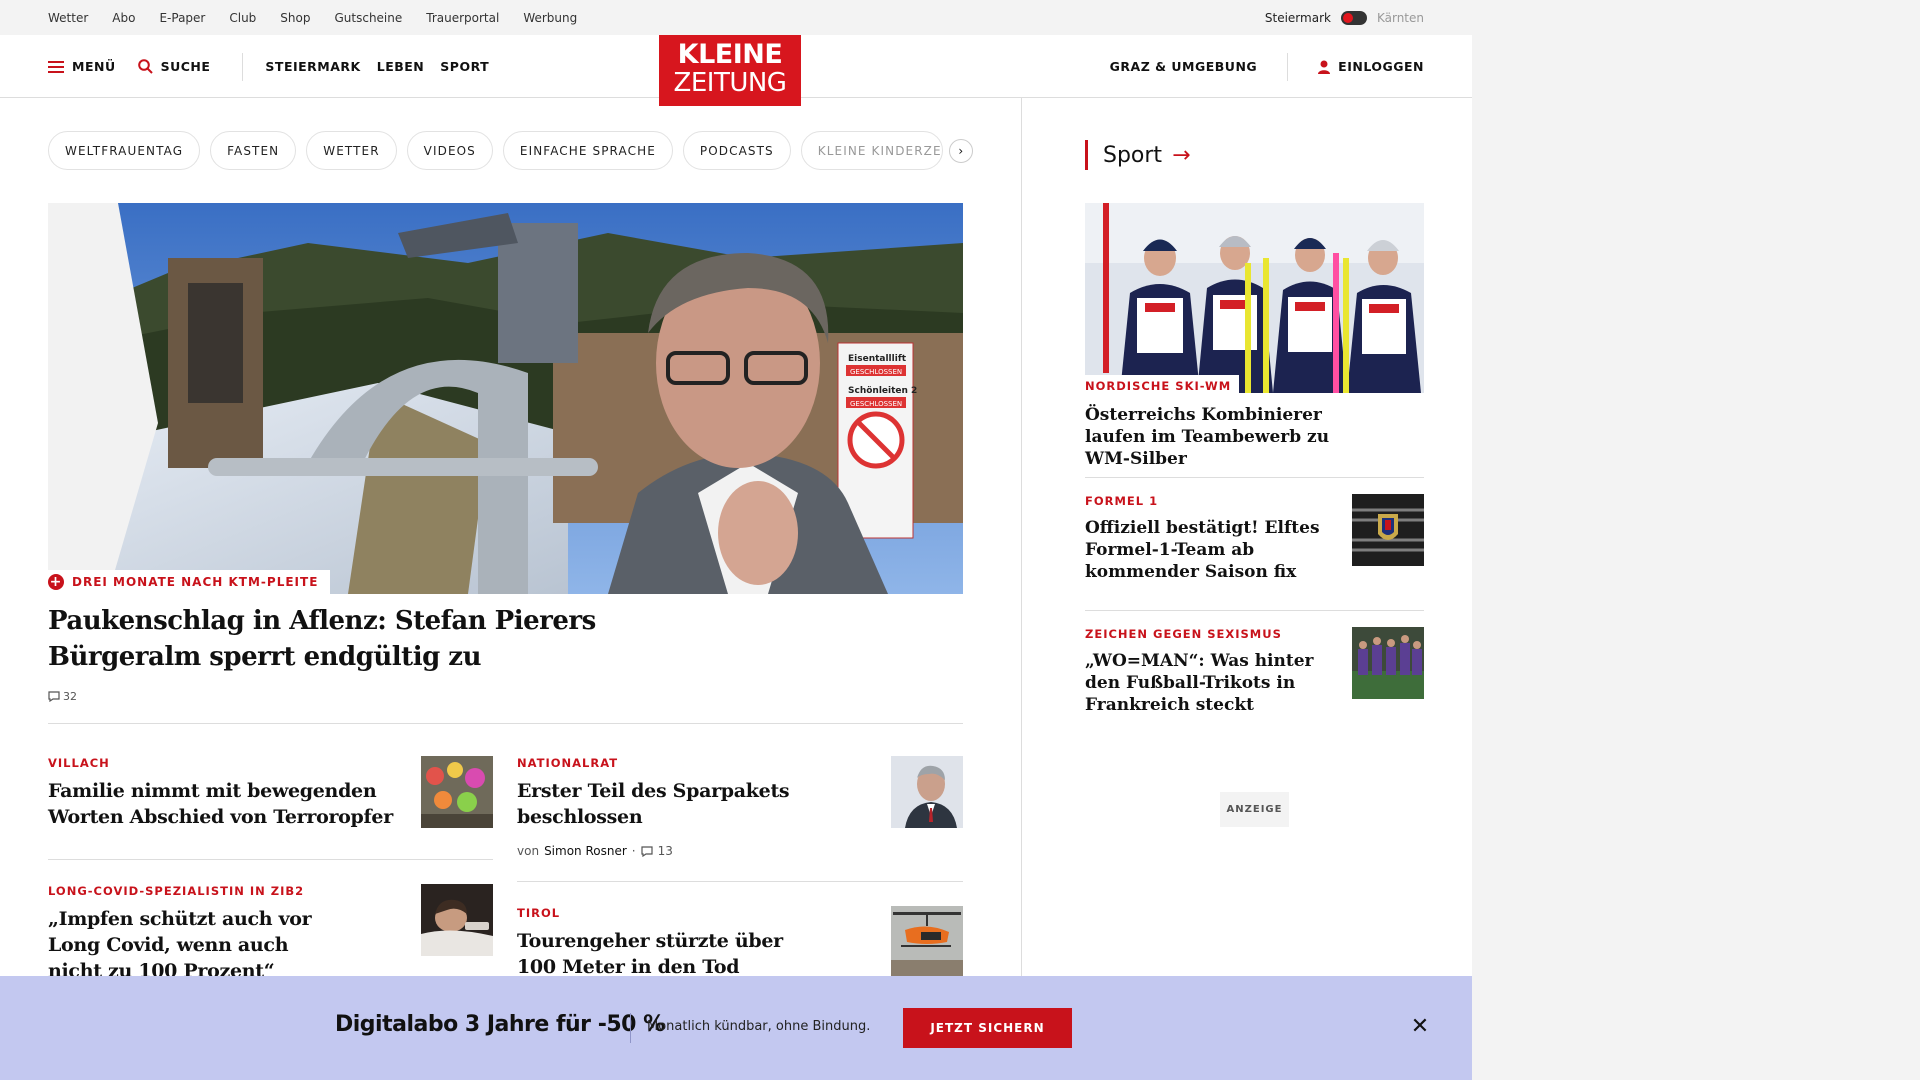 The height and width of the screenshot is (1080, 1920). What do you see at coordinates (500, 1024) in the screenshot?
I see `banner-title: Digitalabo 3 Jahre für -50 %` at bounding box center [500, 1024].